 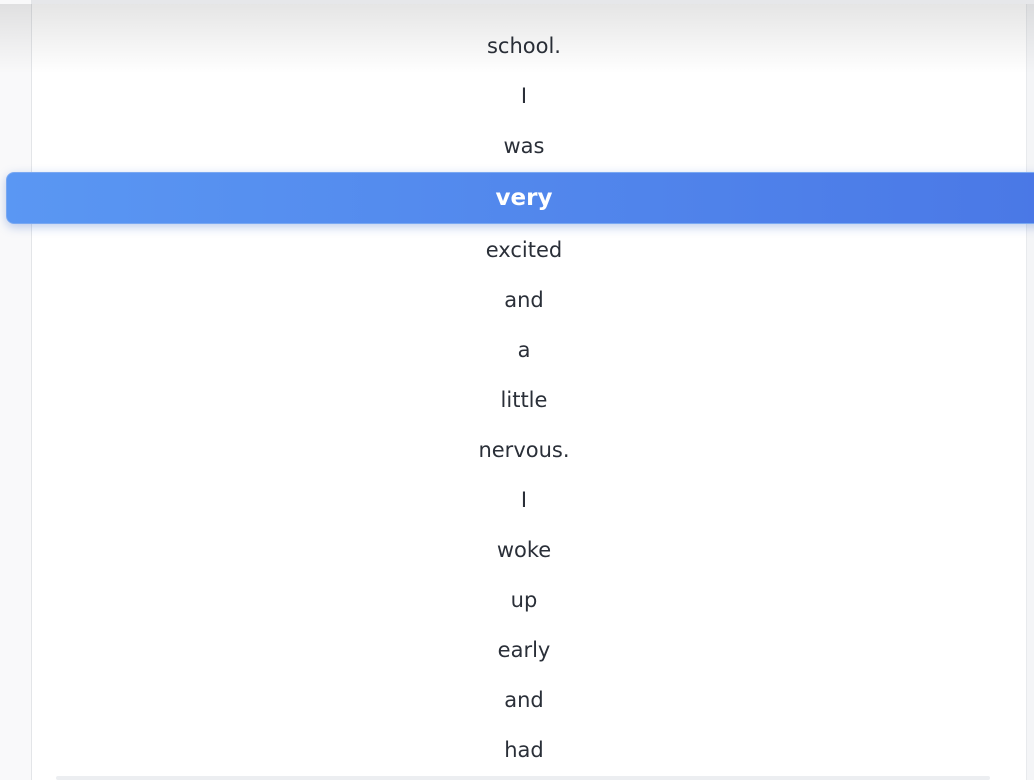 What do you see at coordinates (523, 46) in the screenshot?
I see `word-item: school.` at bounding box center [523, 46].